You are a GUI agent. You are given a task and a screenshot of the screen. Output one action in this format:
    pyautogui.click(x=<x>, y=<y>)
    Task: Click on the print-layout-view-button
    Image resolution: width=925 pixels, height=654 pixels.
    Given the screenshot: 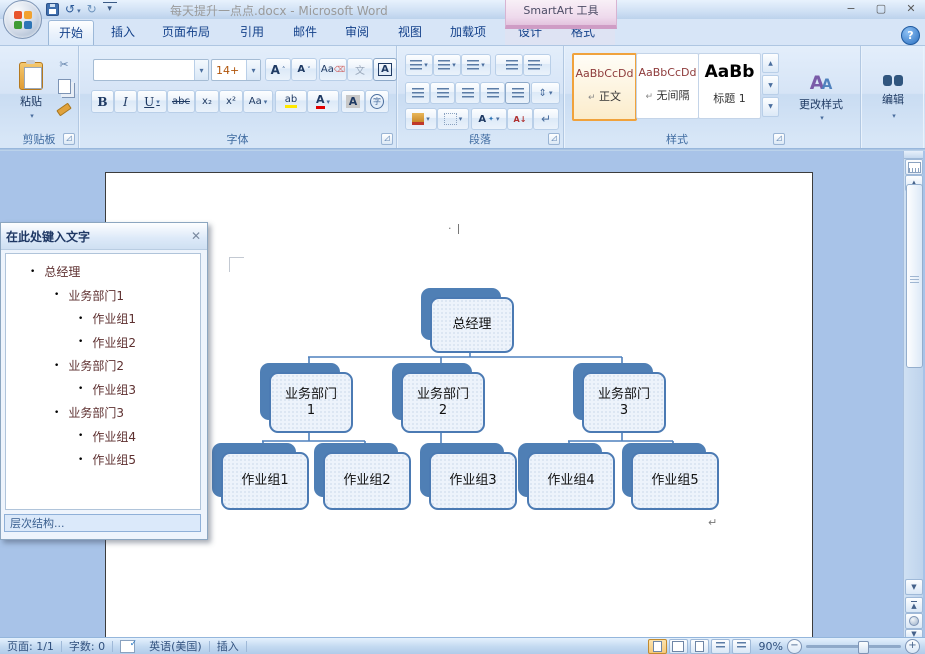 What is the action you would take?
    pyautogui.click(x=657, y=646)
    